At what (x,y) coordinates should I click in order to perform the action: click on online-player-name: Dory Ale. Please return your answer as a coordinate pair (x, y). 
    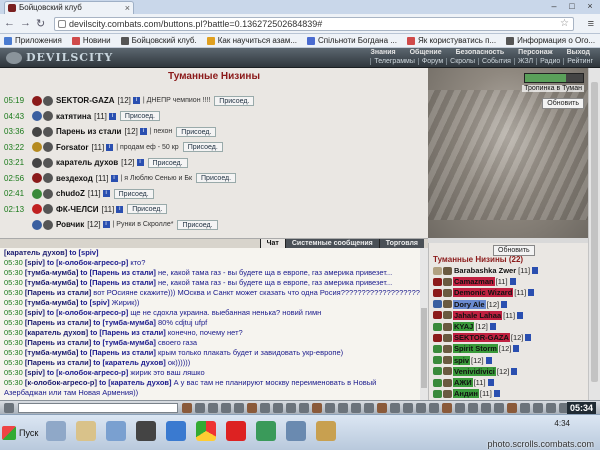
    Looking at the image, I should click on (469, 304).